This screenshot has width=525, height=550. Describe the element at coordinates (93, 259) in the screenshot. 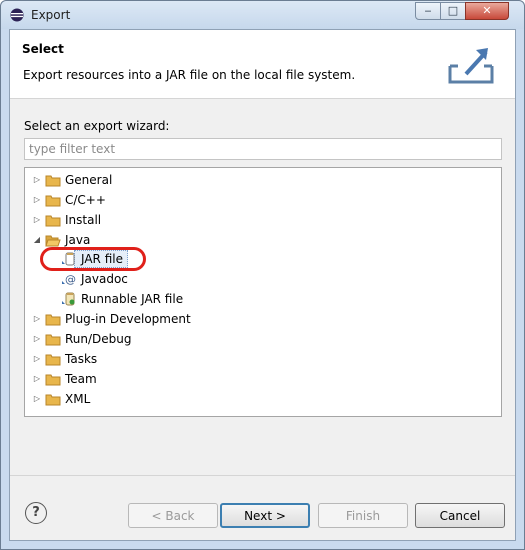

I see `highlight-annotation` at that location.